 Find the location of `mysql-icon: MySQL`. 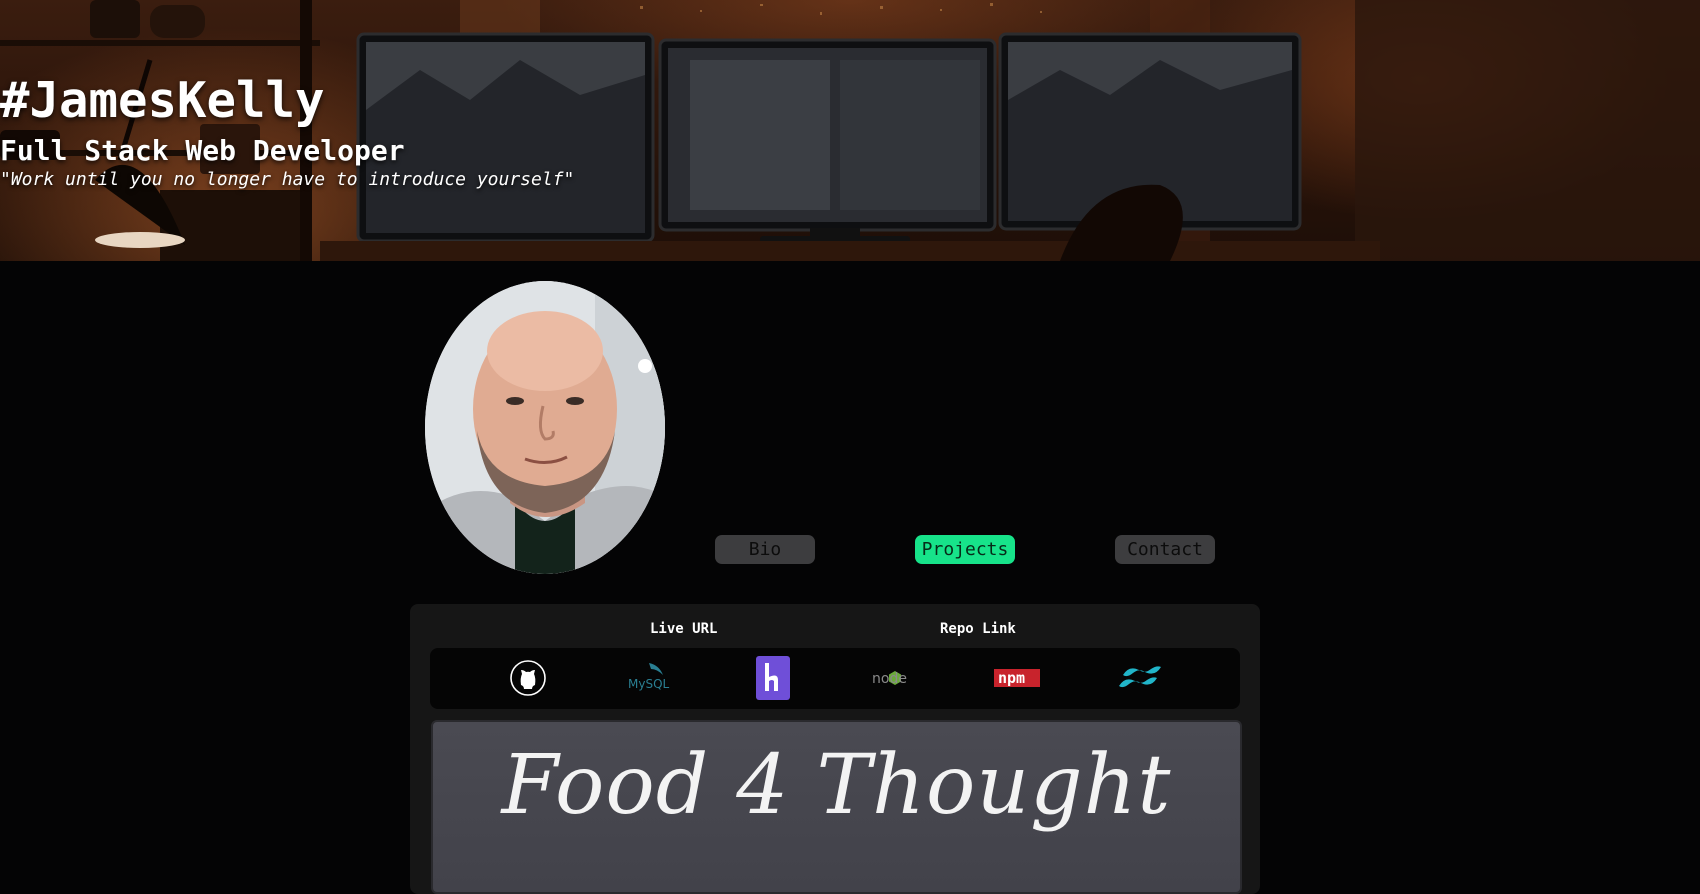

mysql-icon: MySQL is located at coordinates (649, 677).